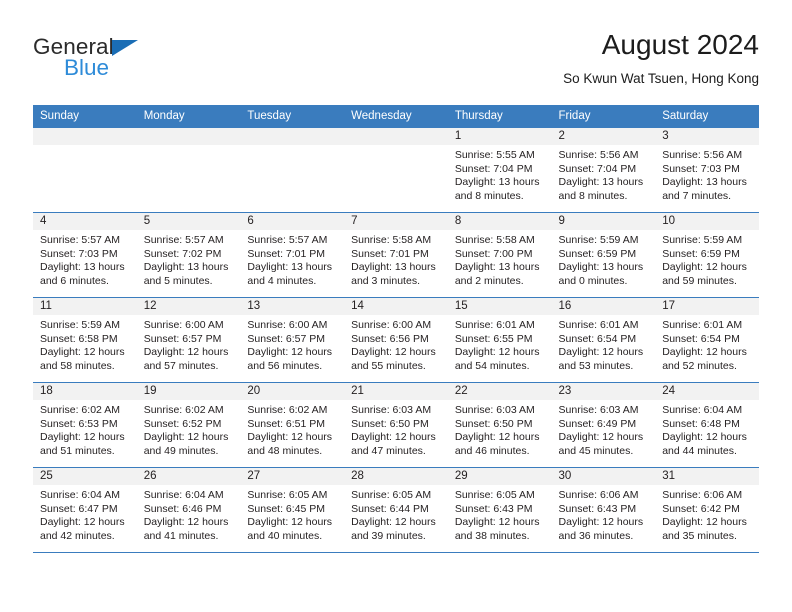 Image resolution: width=792 pixels, height=612 pixels. Describe the element at coordinates (183, 240) in the screenshot. I see `sunrise-text: Sunrise: 5:57 AM` at that location.